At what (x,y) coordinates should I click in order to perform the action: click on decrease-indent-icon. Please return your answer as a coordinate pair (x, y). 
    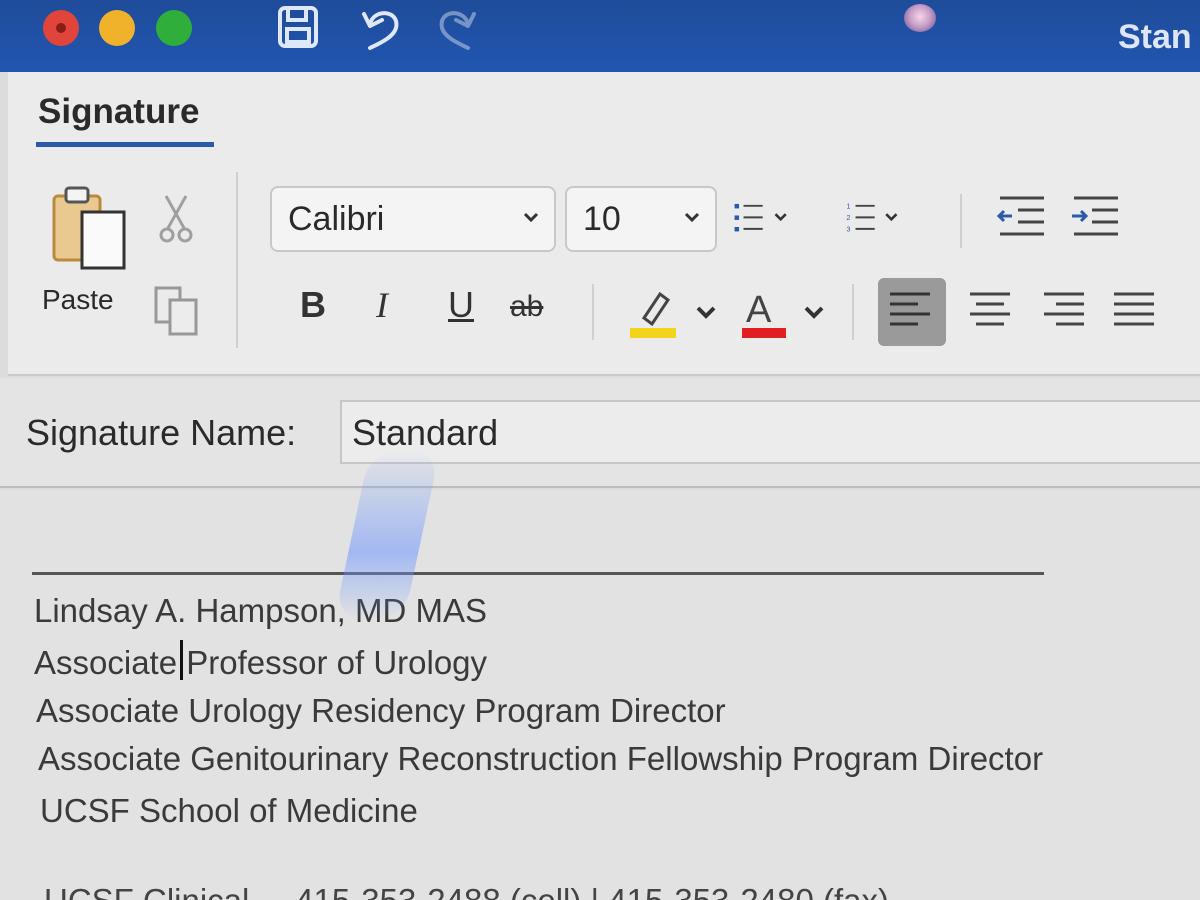
    Looking at the image, I should click on (1026, 218).